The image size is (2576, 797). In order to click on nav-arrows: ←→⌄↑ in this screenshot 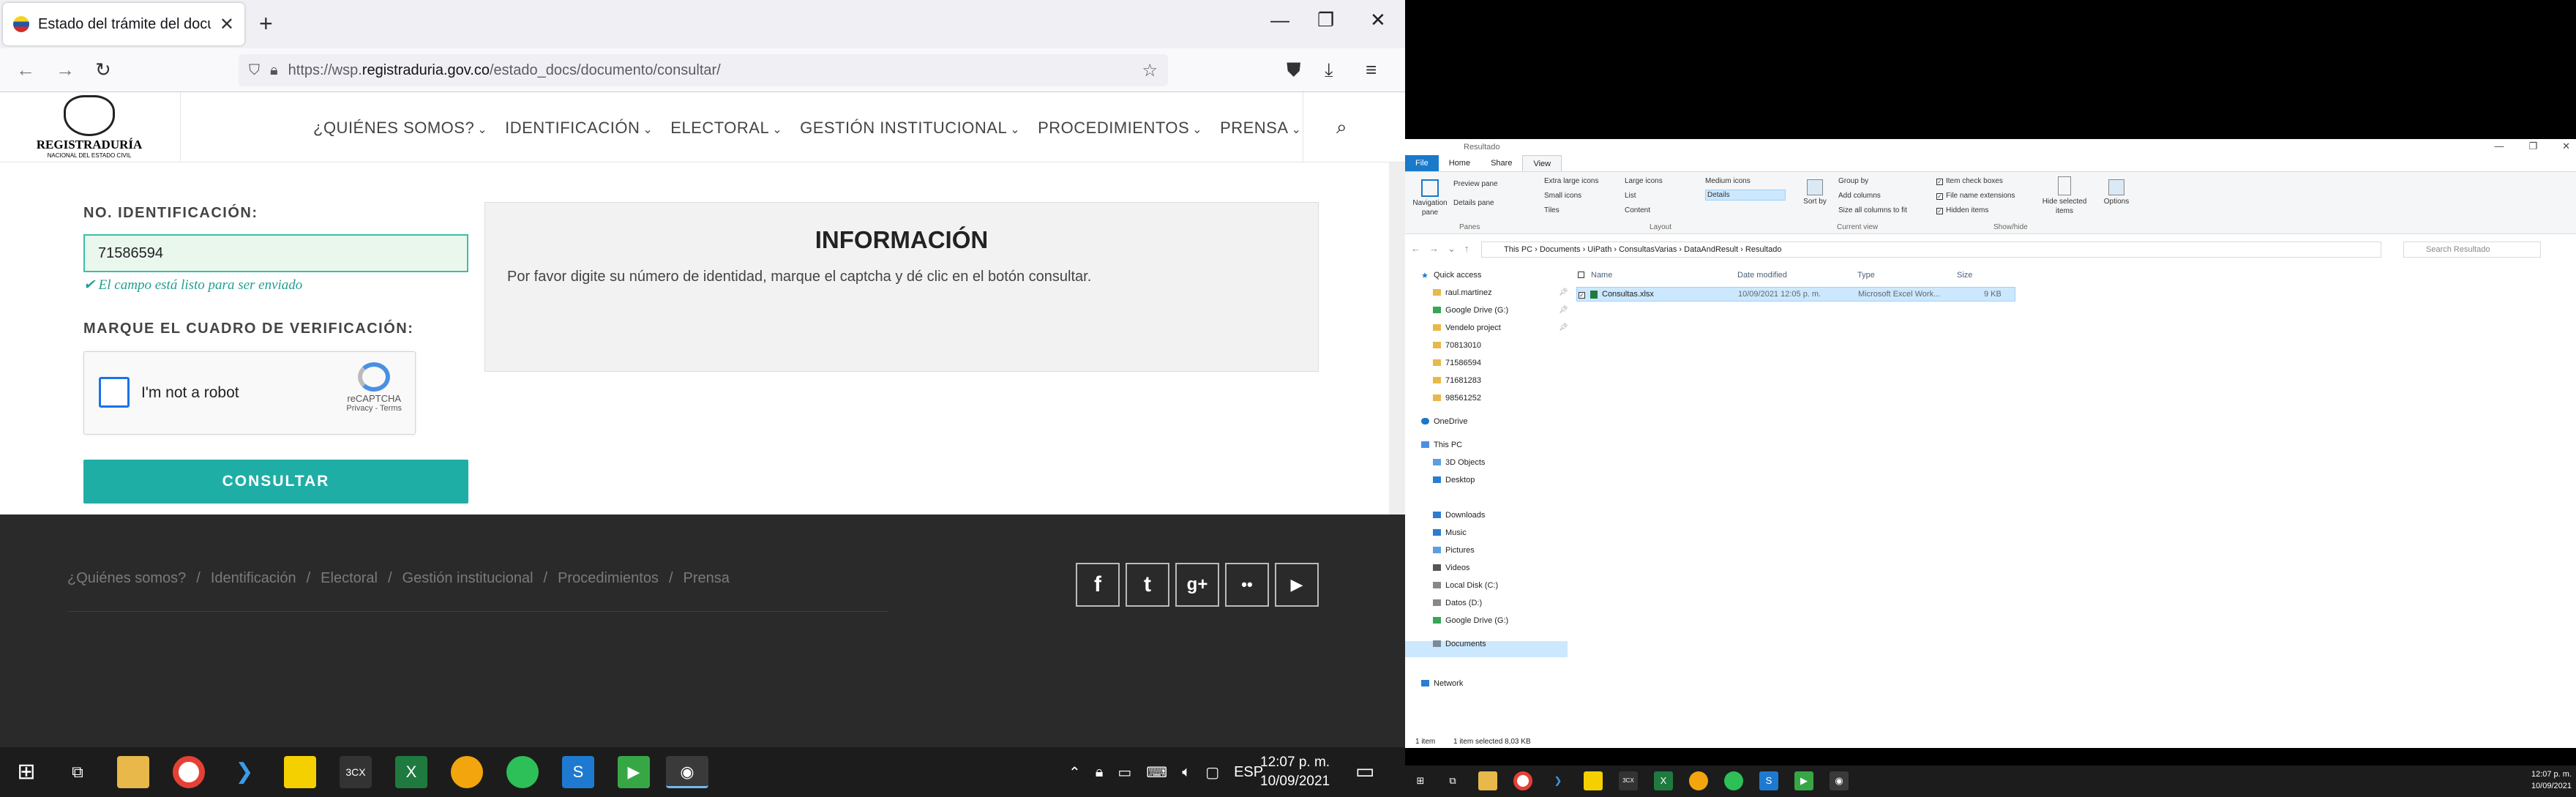, I will do `click(1444, 249)`.